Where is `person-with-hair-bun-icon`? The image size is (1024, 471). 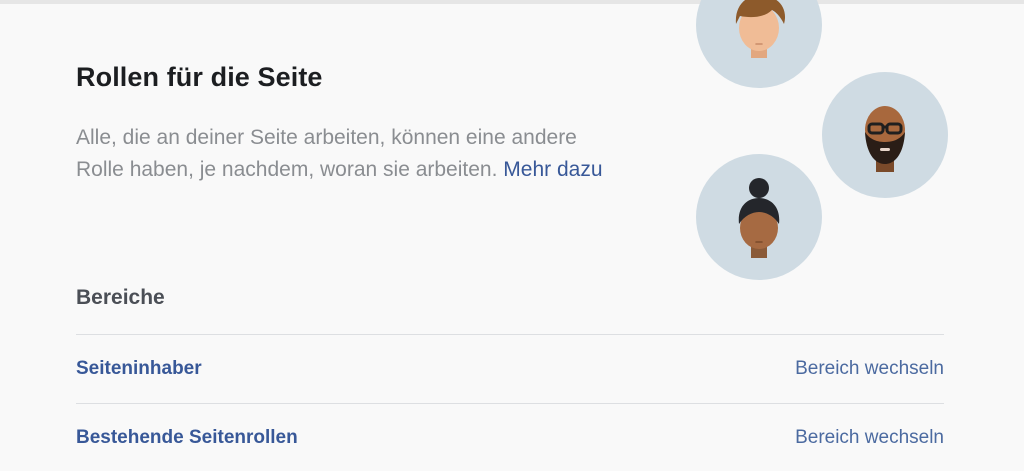
person-with-hair-bun-icon is located at coordinates (759, 217).